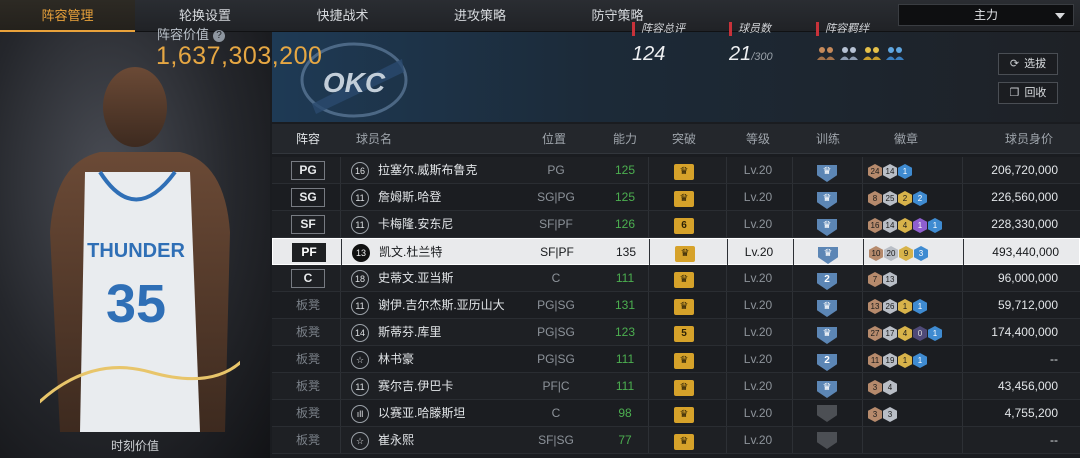  Describe the element at coordinates (308, 139) in the screenshot. I see `header-slot: 阵容` at that location.